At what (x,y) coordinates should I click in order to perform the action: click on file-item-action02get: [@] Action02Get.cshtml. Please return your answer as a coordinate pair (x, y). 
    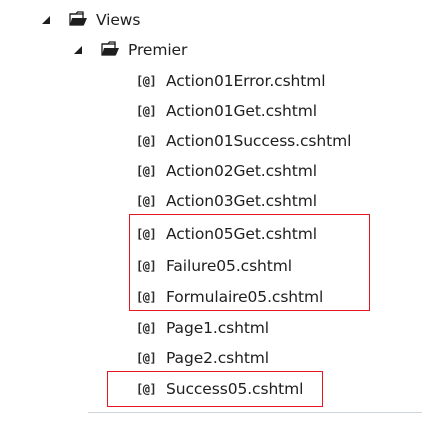
    Looking at the image, I should click on (226, 171).